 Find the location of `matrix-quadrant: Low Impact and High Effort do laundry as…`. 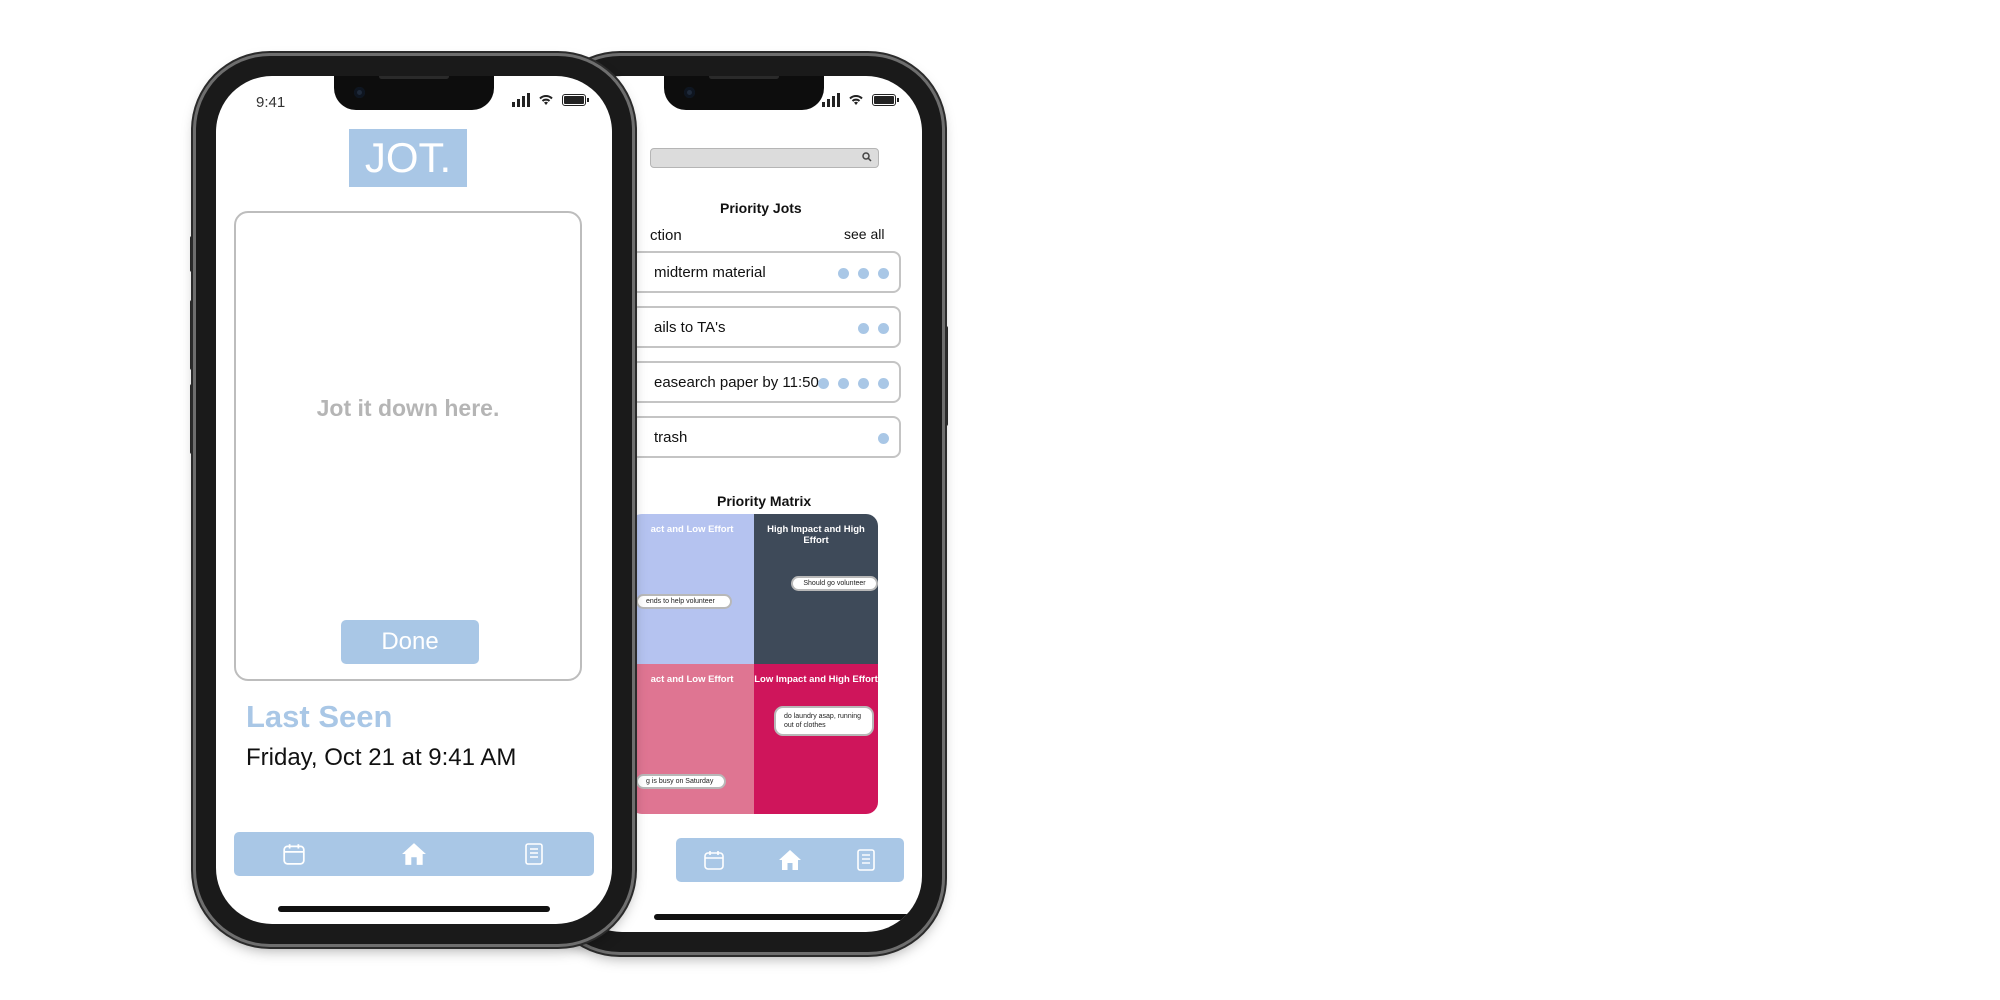

matrix-quadrant: Low Impact and High Effort do laundry as… is located at coordinates (816, 739).